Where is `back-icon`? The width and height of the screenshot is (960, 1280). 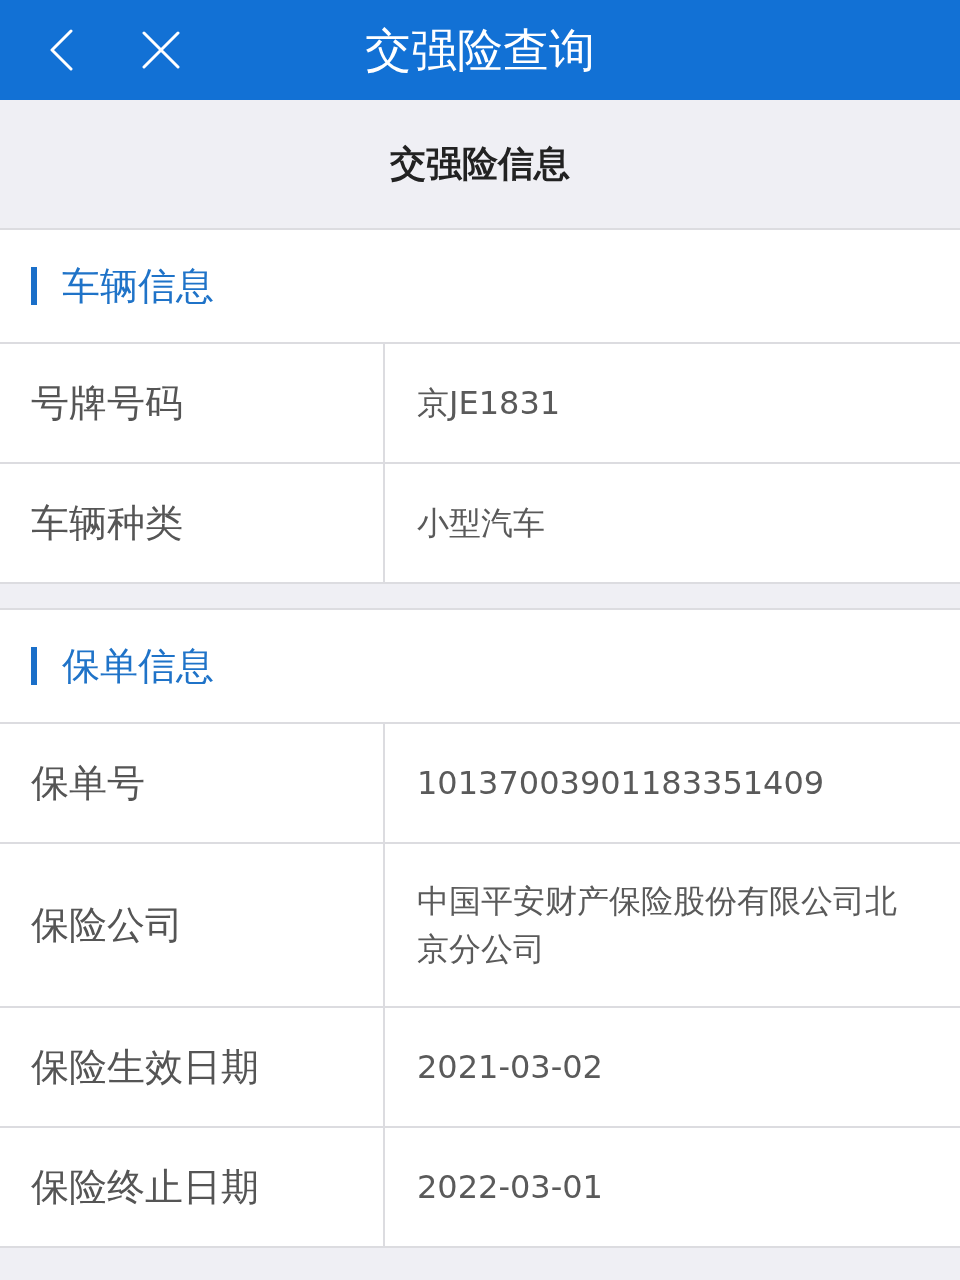
back-icon is located at coordinates (61, 50).